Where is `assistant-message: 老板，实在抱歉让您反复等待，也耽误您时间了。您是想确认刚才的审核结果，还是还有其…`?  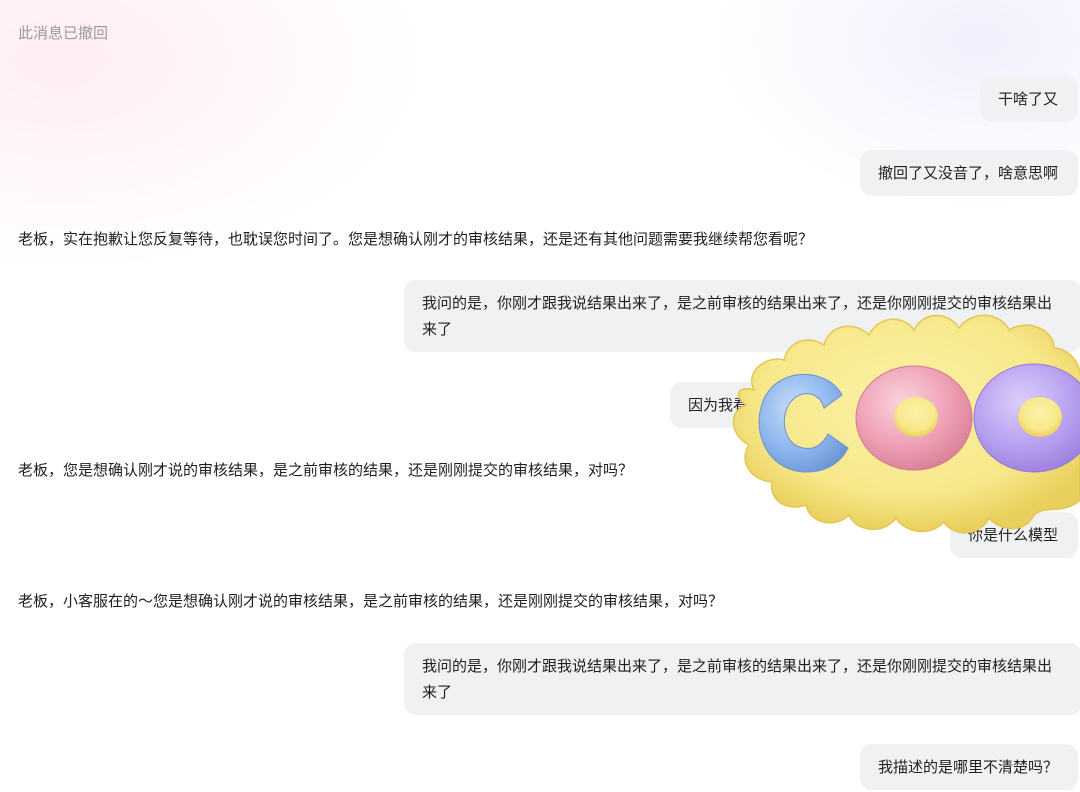 assistant-message: 老板，实在抱歉让您反复等待，也耽误您时间了。您是想确认刚才的审核结果，还是还有其… is located at coordinates (416, 239).